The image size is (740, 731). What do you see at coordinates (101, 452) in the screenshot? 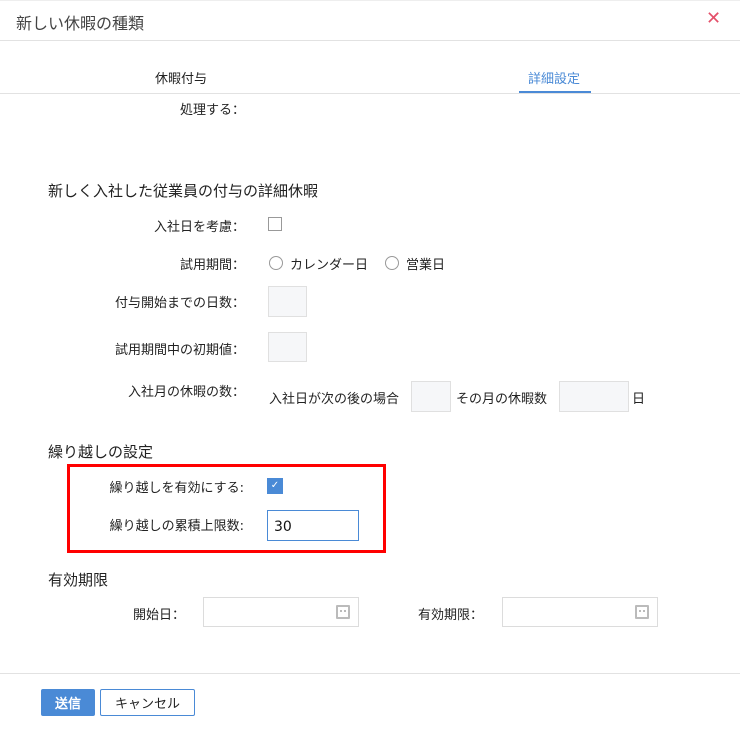
I see `carryover-heading: 繰り越しの設定` at bounding box center [101, 452].